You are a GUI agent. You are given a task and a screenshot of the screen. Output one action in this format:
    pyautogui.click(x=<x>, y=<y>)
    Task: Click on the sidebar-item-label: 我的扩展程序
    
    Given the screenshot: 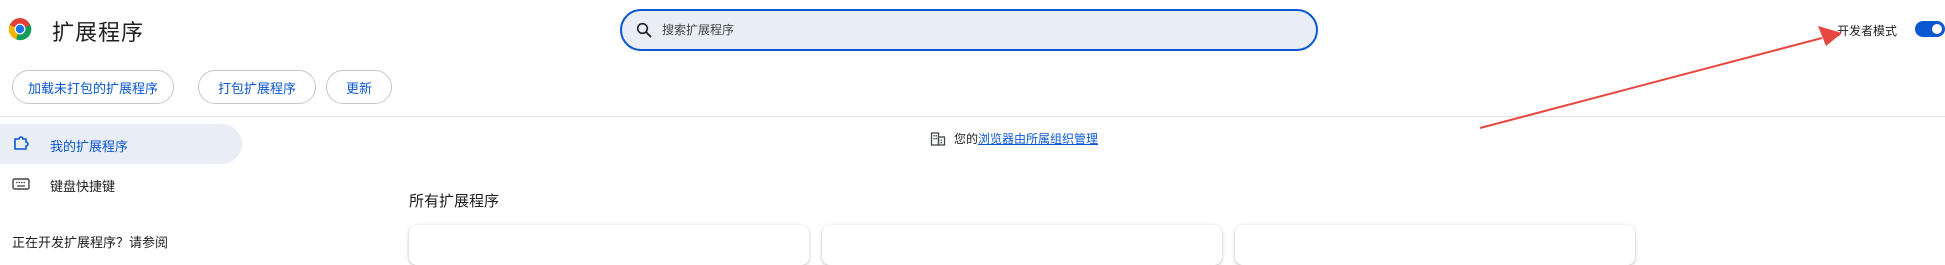 What is the action you would take?
    pyautogui.click(x=89, y=147)
    